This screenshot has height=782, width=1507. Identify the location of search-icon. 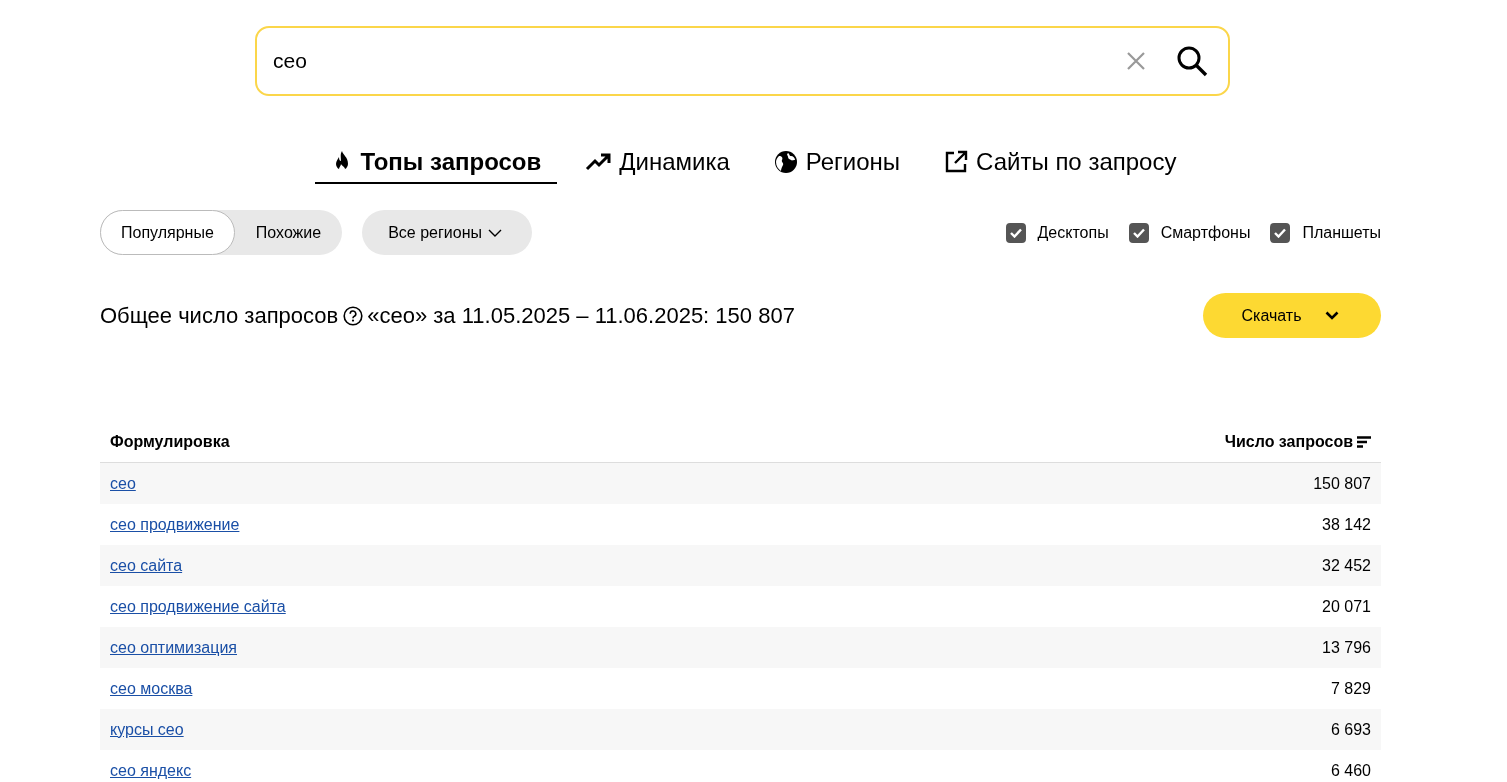
(1192, 61).